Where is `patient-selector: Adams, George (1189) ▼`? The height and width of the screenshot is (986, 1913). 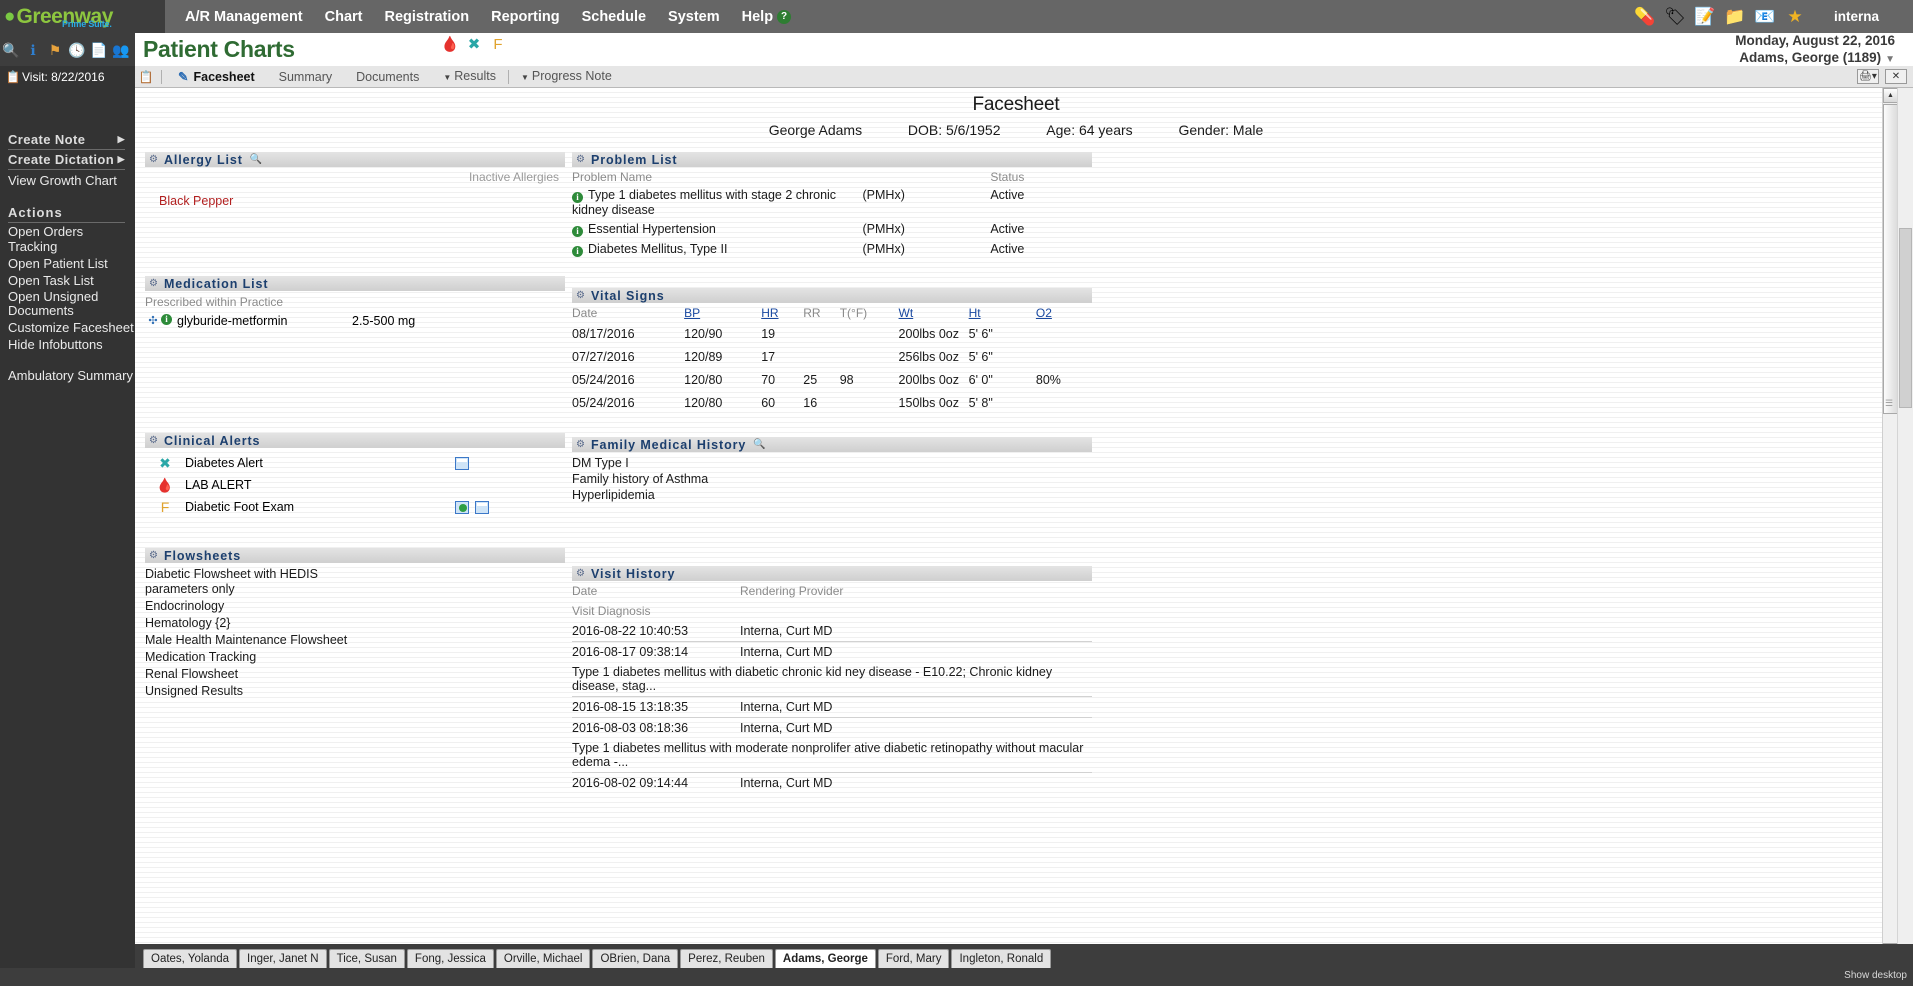
patient-selector: Adams, George (1189) ▼ is located at coordinates (1817, 57).